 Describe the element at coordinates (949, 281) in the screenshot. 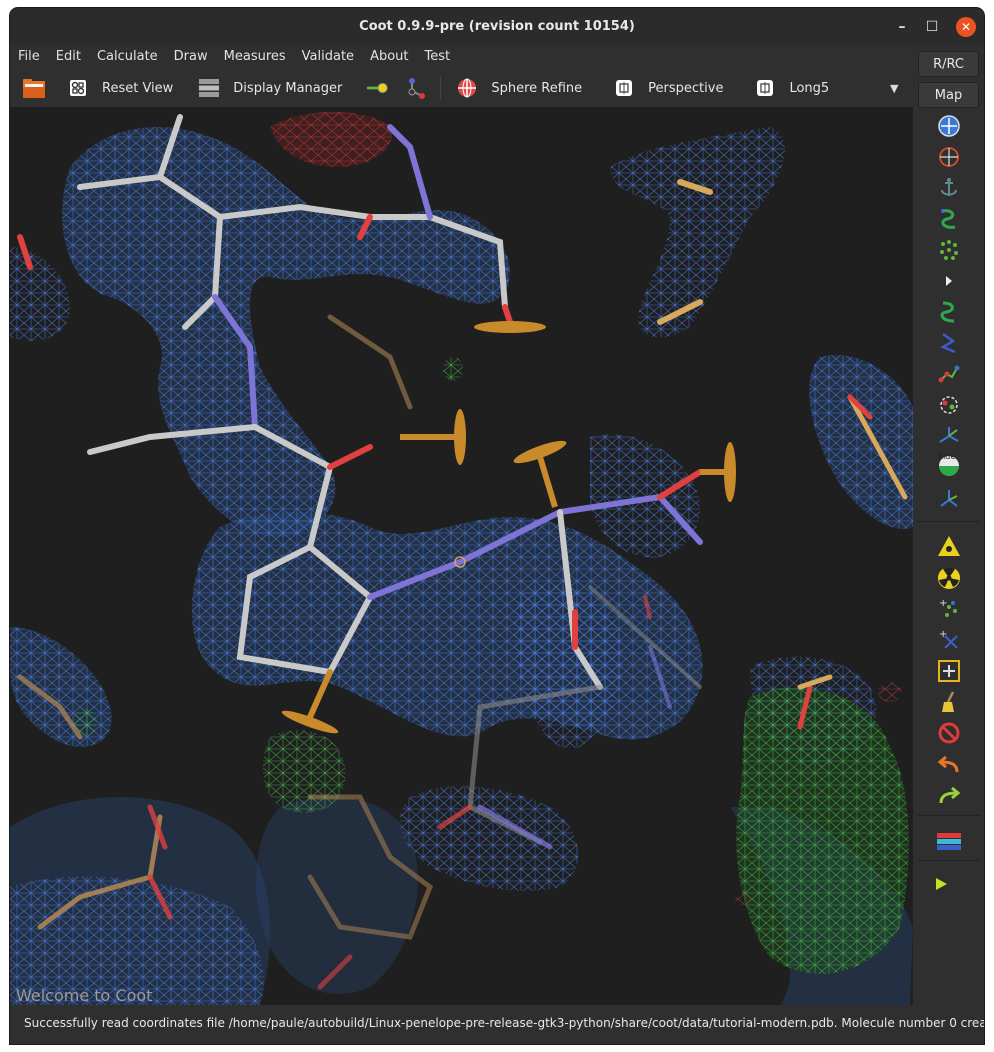

I see `expand-arrow-icon` at that location.